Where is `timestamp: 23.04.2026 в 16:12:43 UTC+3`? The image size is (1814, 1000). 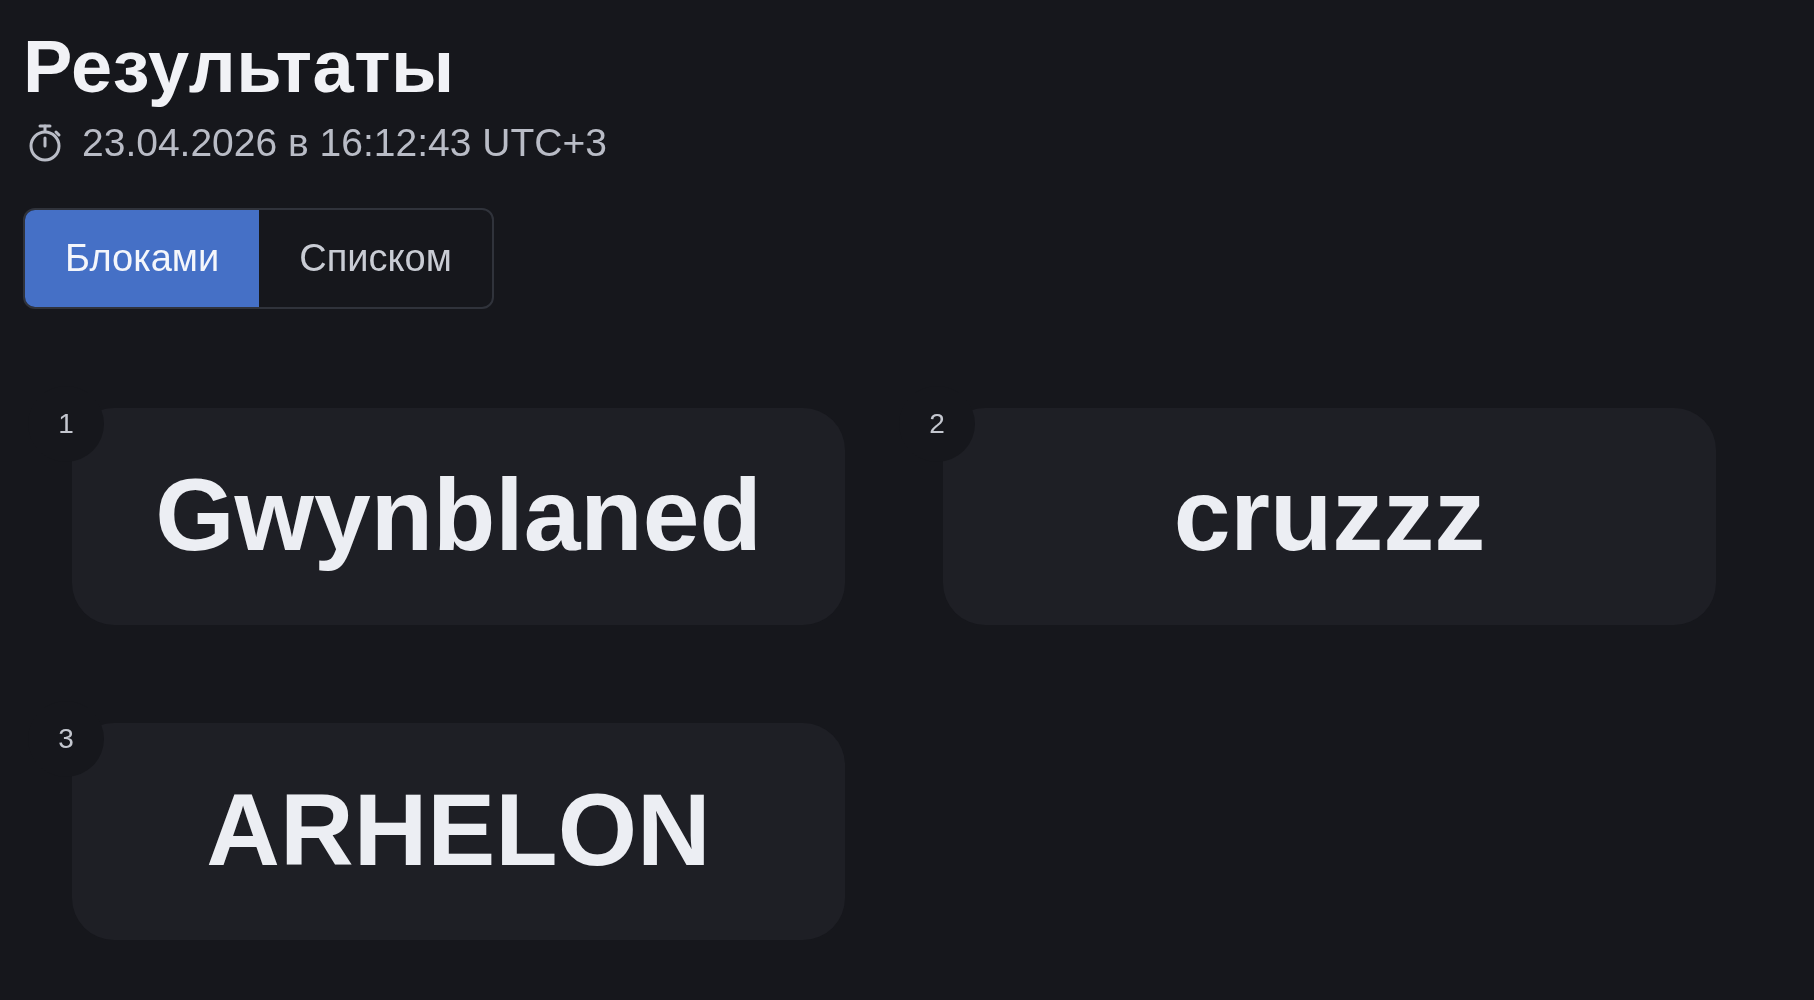 timestamp: 23.04.2026 в 16:12:43 UTC+3 is located at coordinates (344, 143).